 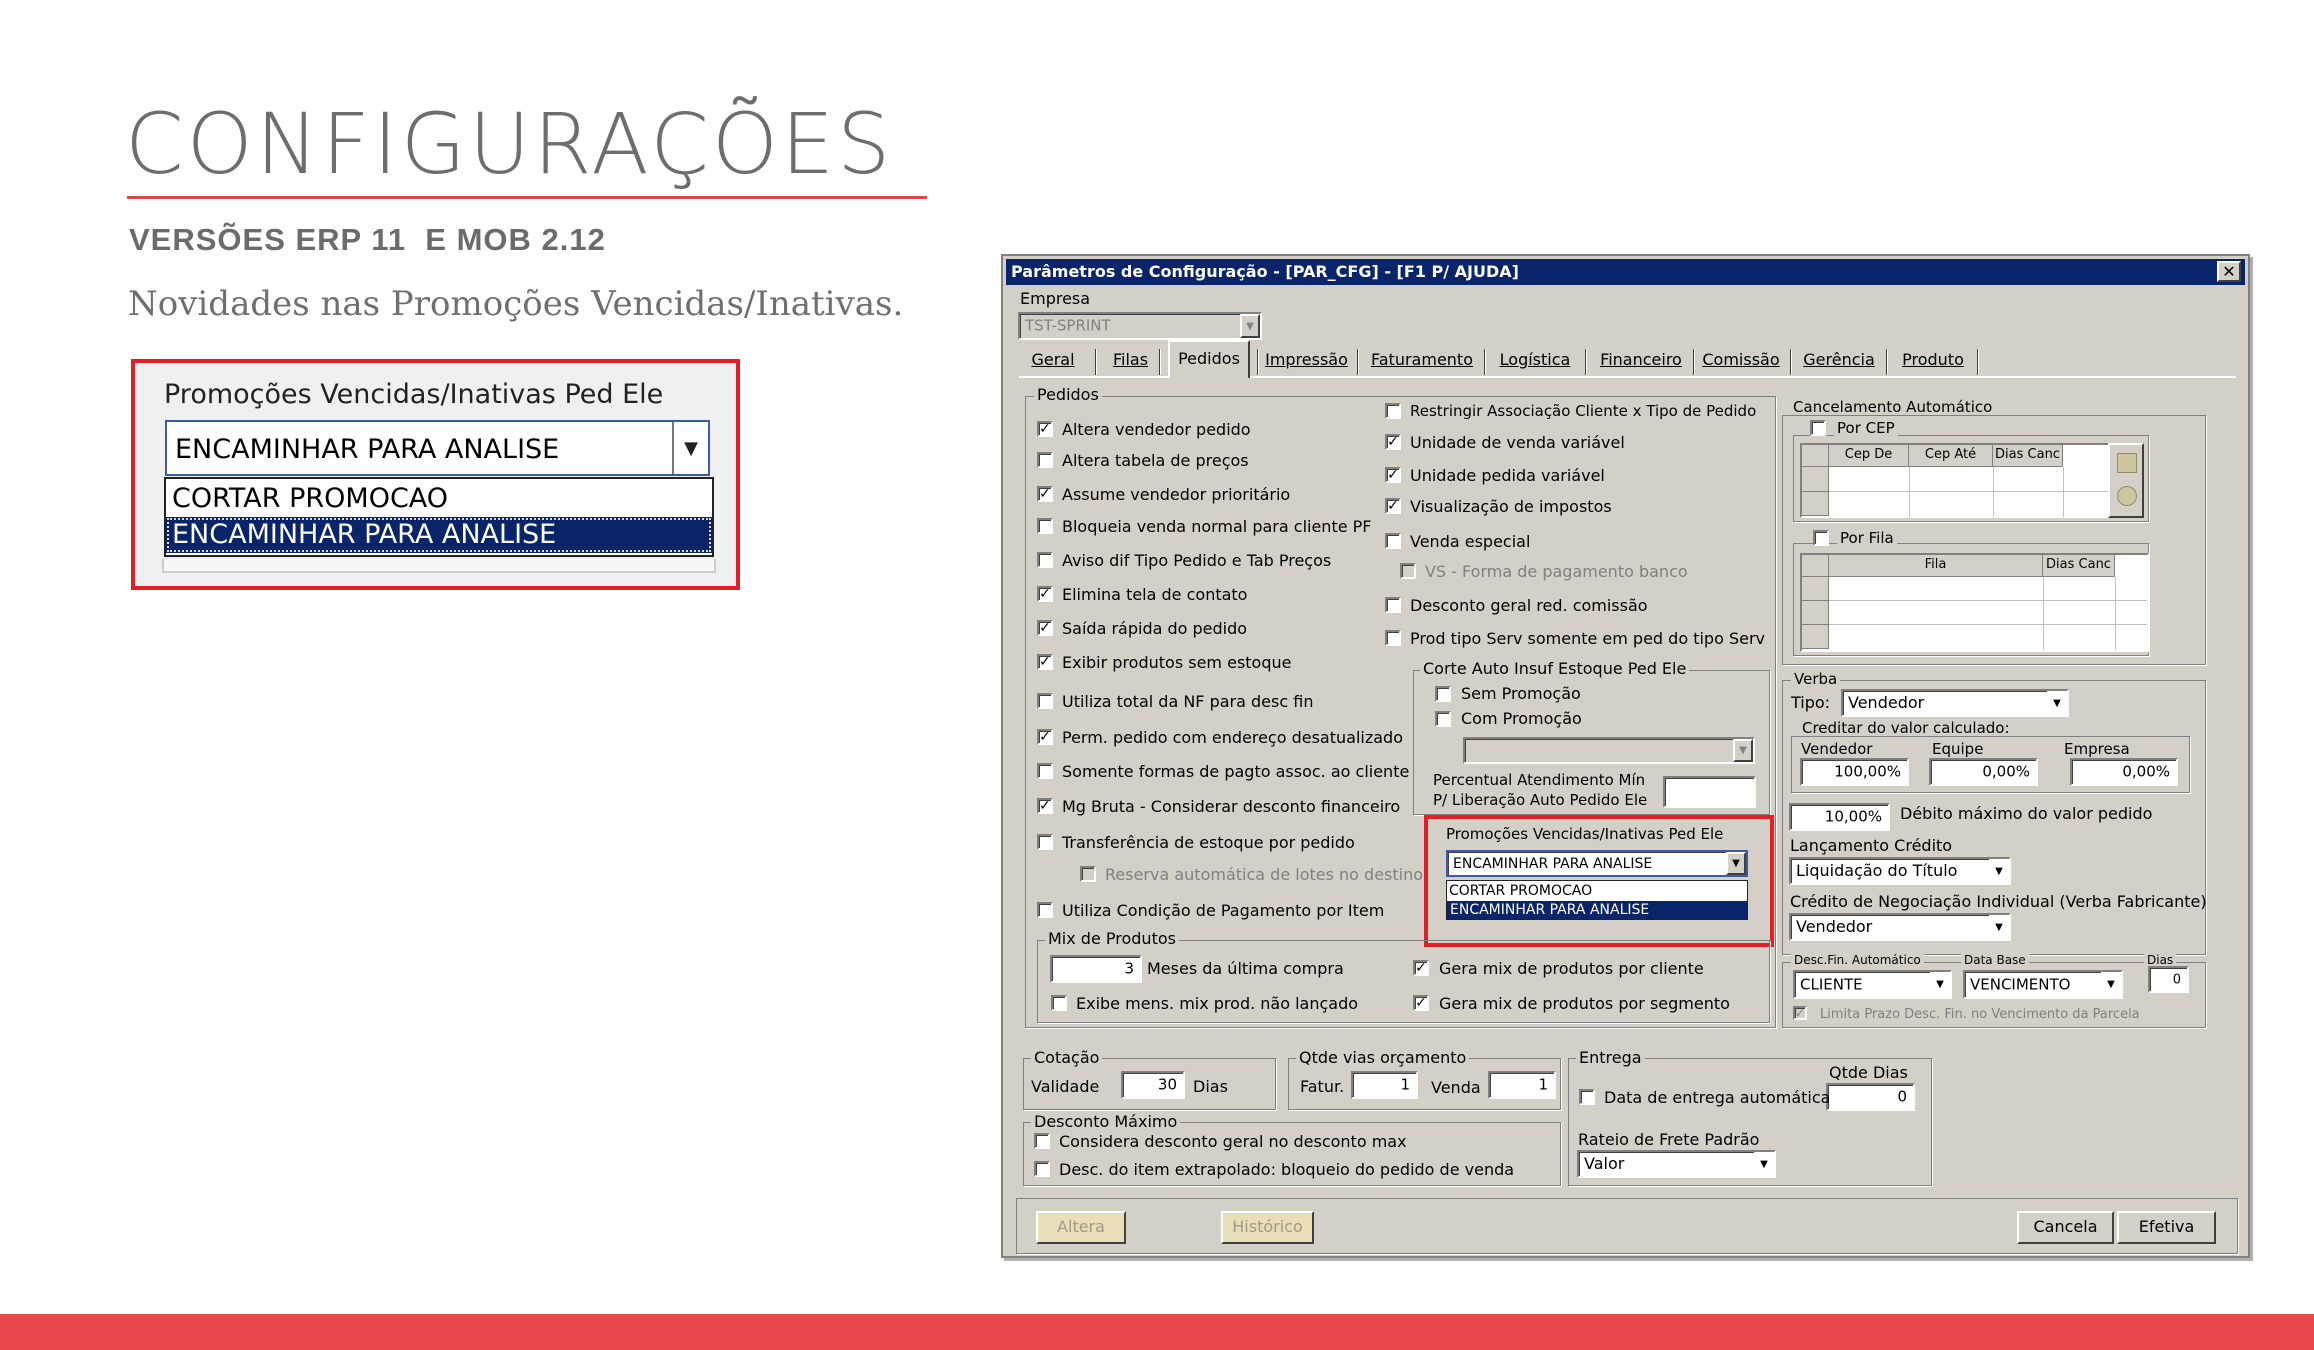 What do you see at coordinates (1587, 1097) in the screenshot?
I see `data-entrega-checkbox` at bounding box center [1587, 1097].